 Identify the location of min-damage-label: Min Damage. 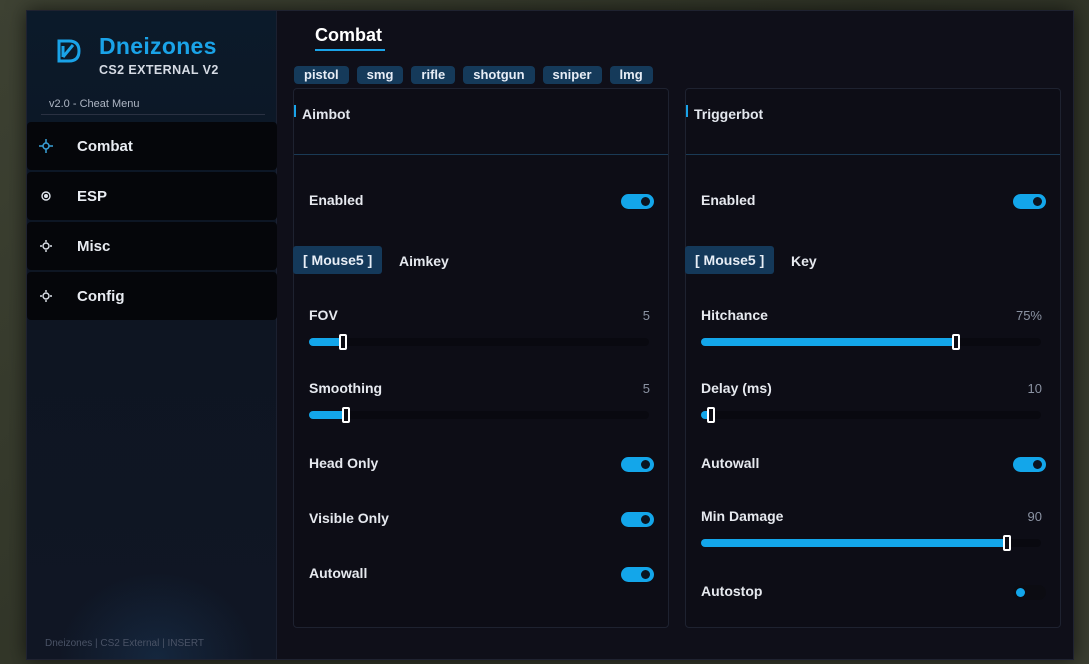
(742, 516).